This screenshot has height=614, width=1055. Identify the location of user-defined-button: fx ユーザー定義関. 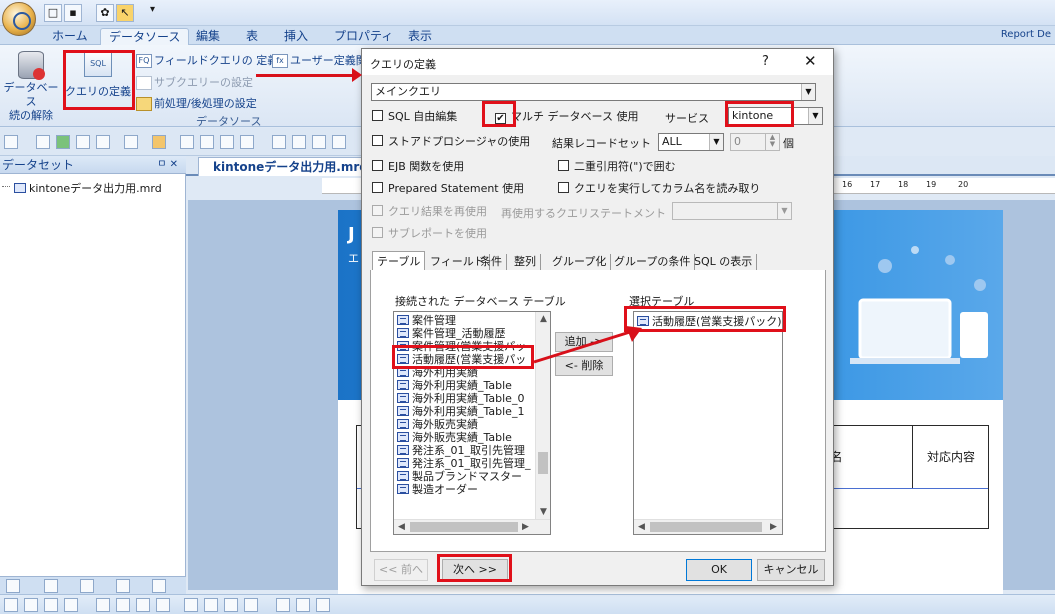
(319, 60).